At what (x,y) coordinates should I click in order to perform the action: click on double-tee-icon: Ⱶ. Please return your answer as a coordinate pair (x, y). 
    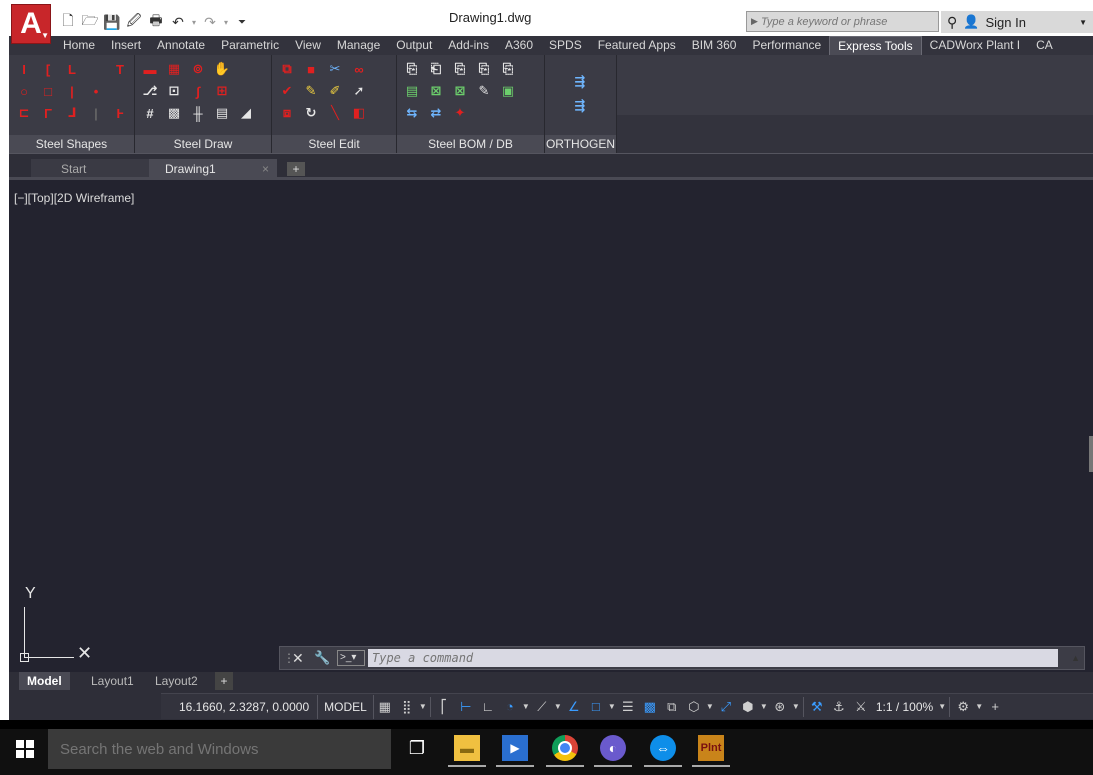
    Looking at the image, I should click on (120, 113).